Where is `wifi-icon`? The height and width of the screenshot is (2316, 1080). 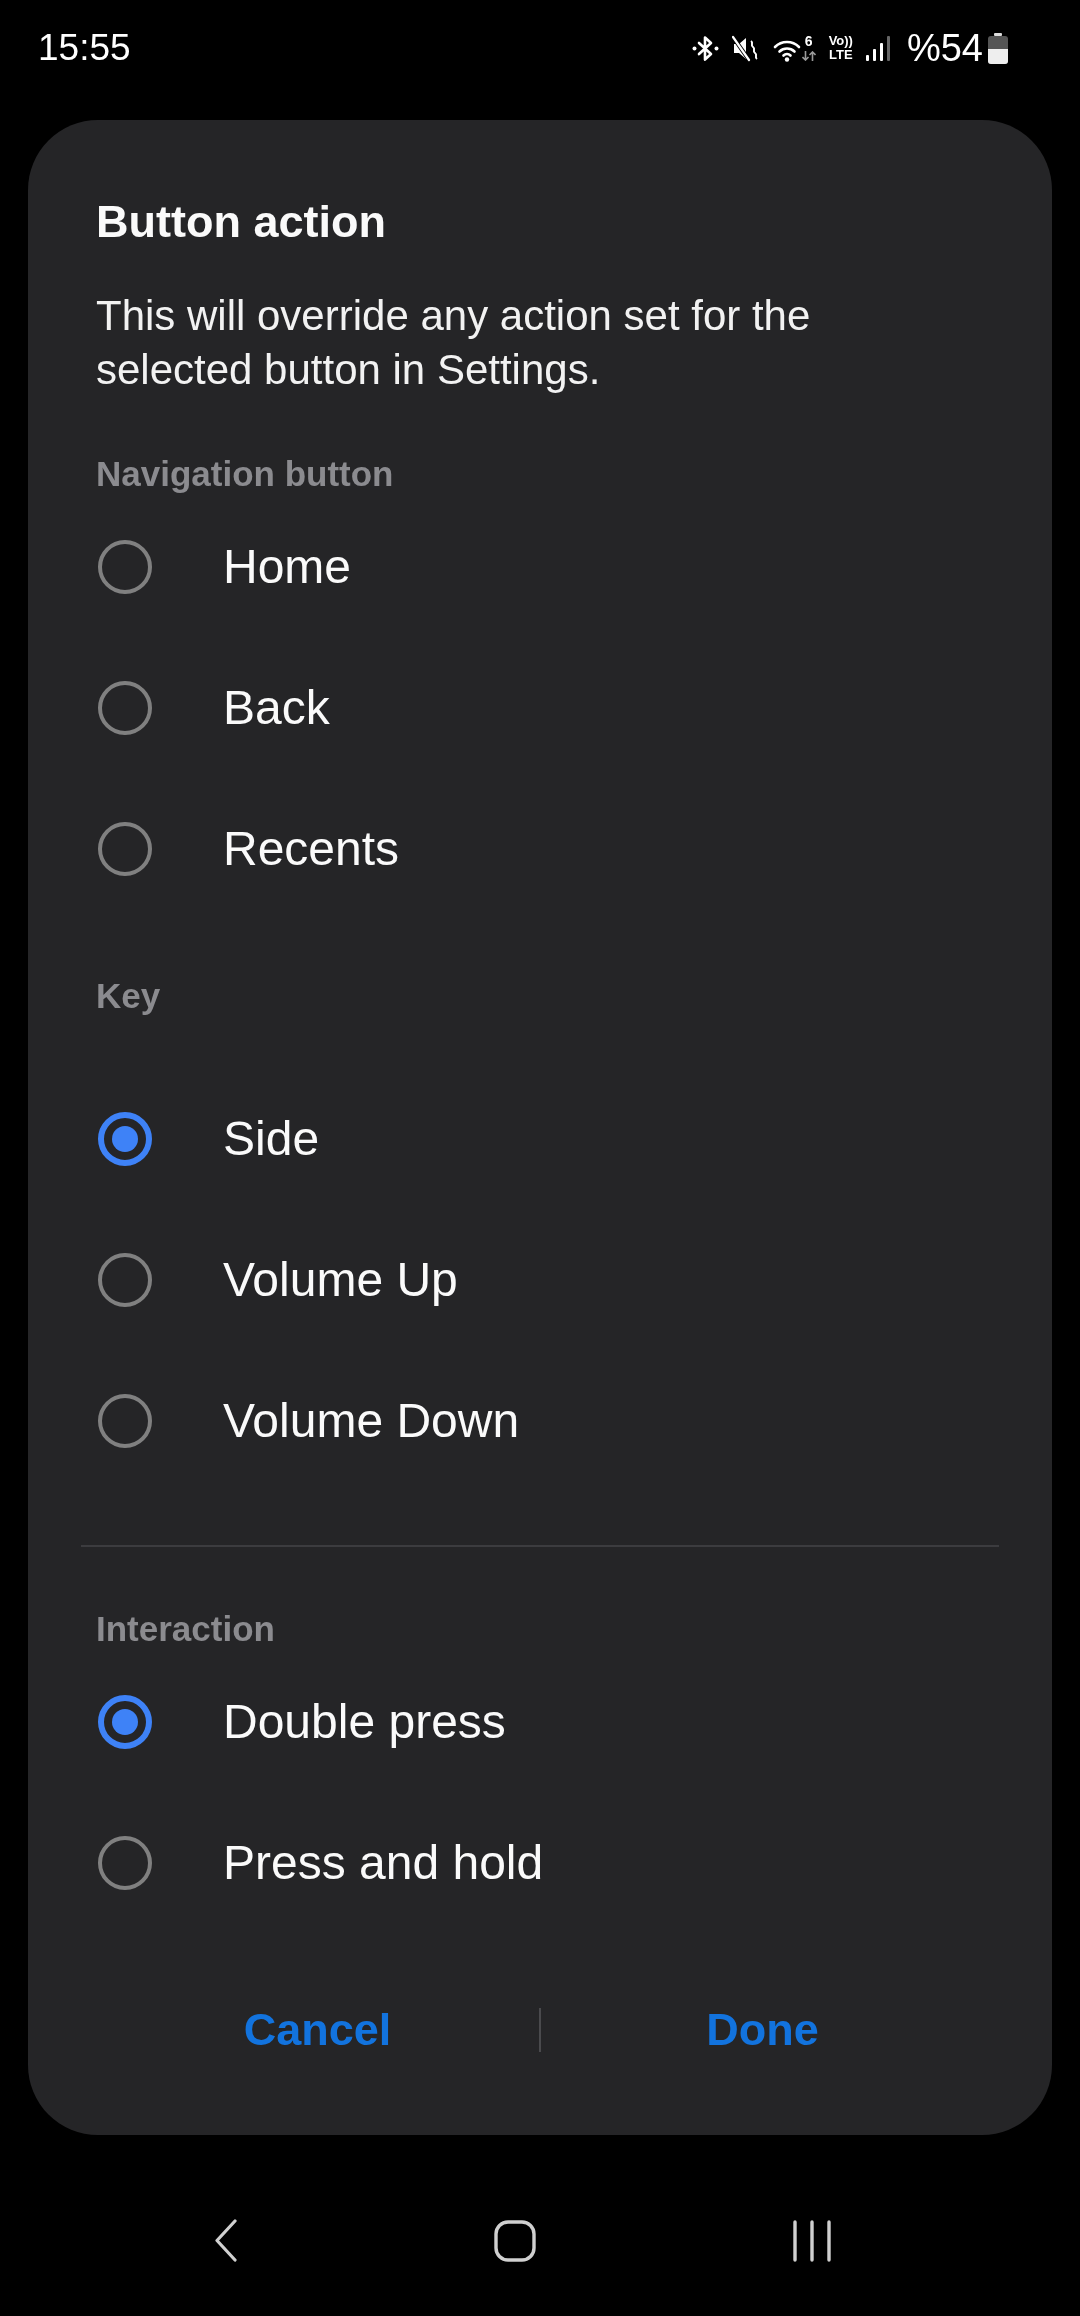
wifi-icon is located at coordinates (786, 50).